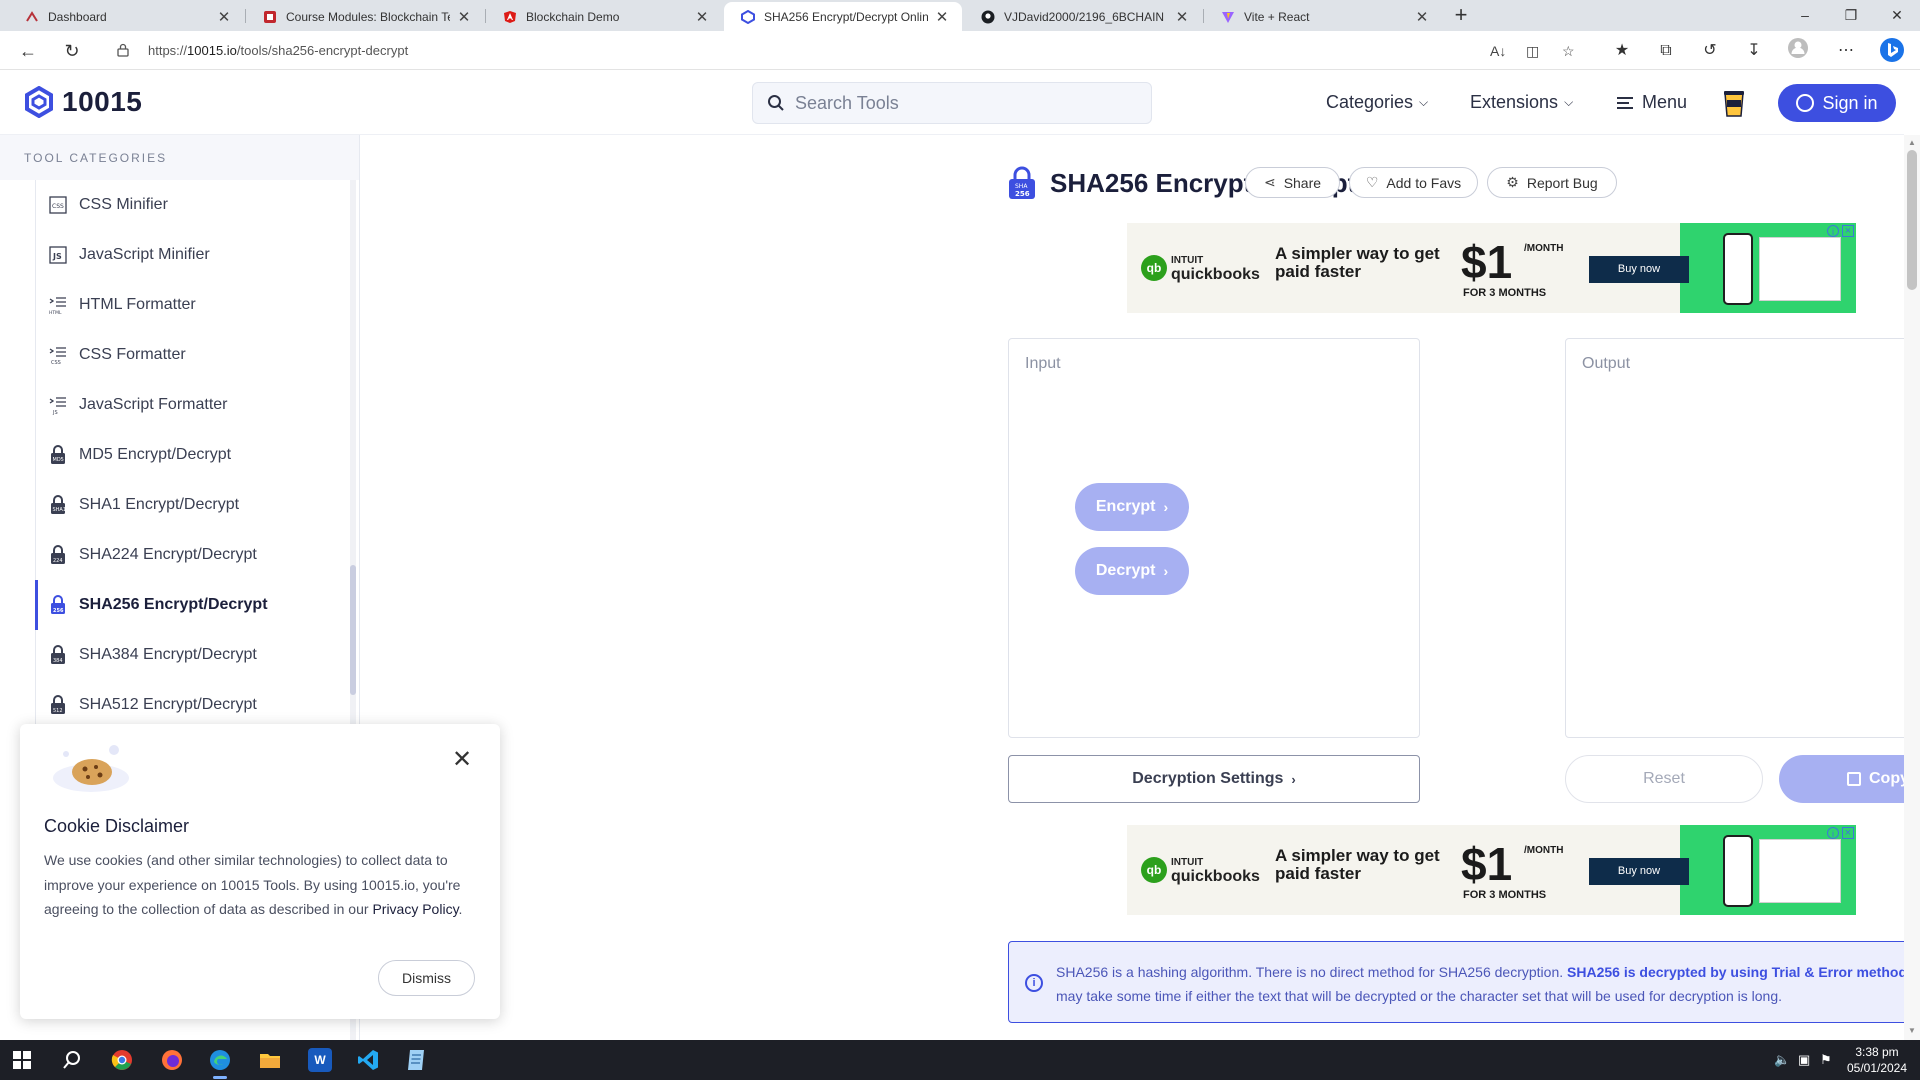 Image resolution: width=1920 pixels, height=1080 pixels. Describe the element at coordinates (843, 16) in the screenshot. I see `browser-tab-sha256: SHA256 Encrypt/Decrypt Online ✕` at that location.